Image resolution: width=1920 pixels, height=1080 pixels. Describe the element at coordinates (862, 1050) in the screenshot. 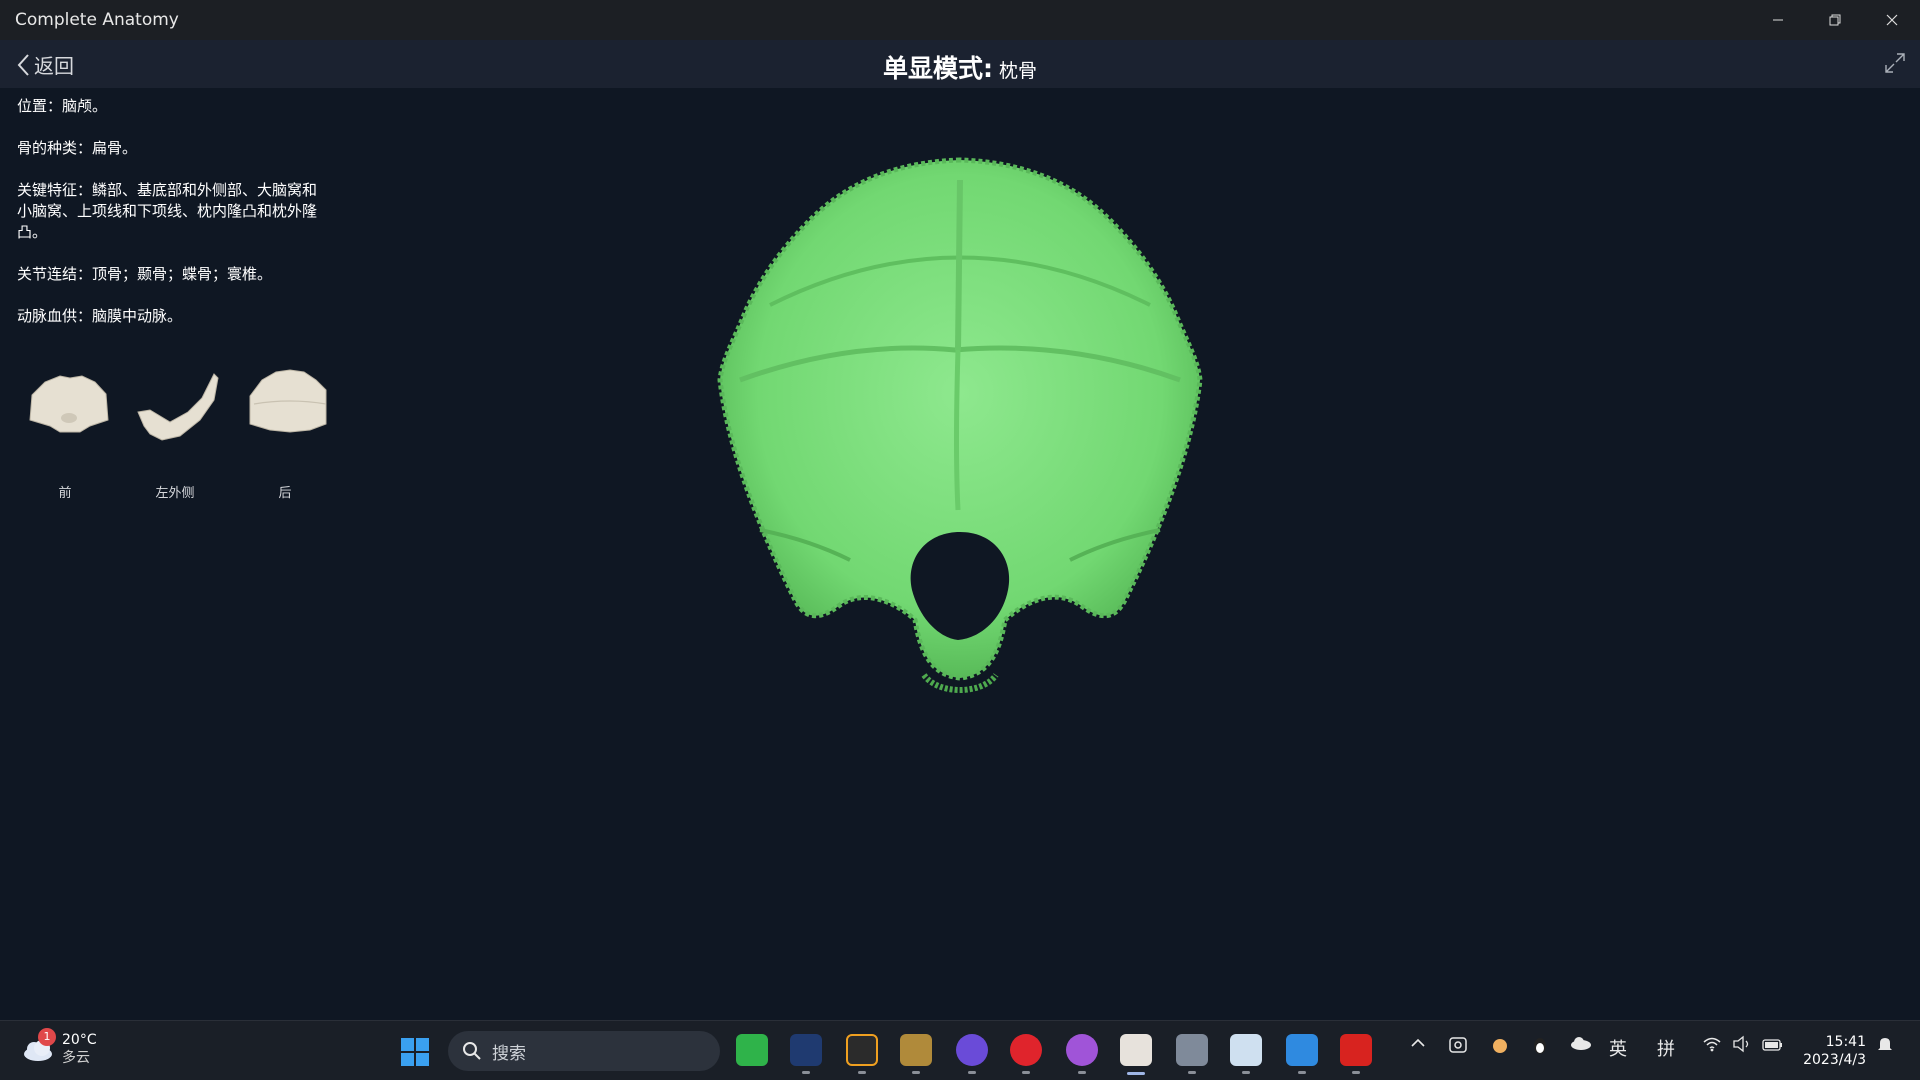

I see `taskbar-app-g` at that location.